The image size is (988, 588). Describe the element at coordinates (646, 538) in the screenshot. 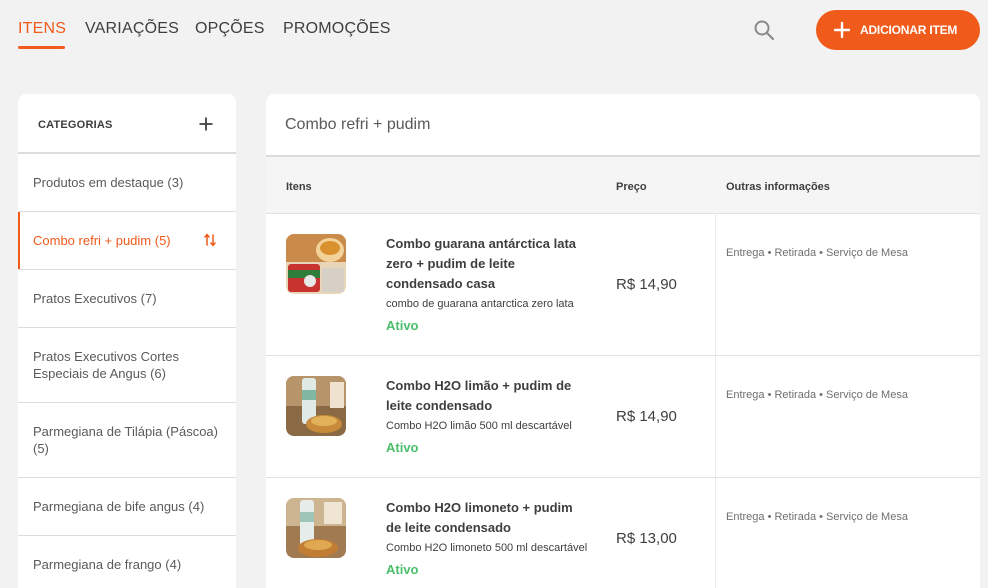

I see `item-price: R$ 13,00` at that location.